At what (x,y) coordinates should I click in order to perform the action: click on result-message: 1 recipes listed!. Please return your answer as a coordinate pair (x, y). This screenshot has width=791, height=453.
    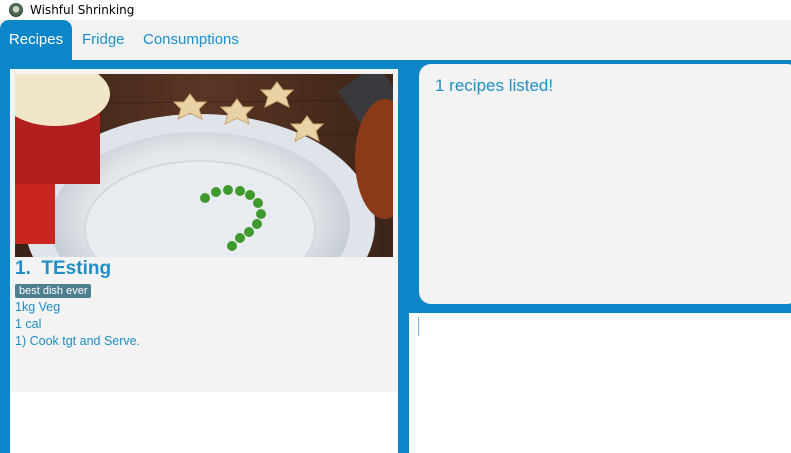
    Looking at the image, I should click on (494, 85).